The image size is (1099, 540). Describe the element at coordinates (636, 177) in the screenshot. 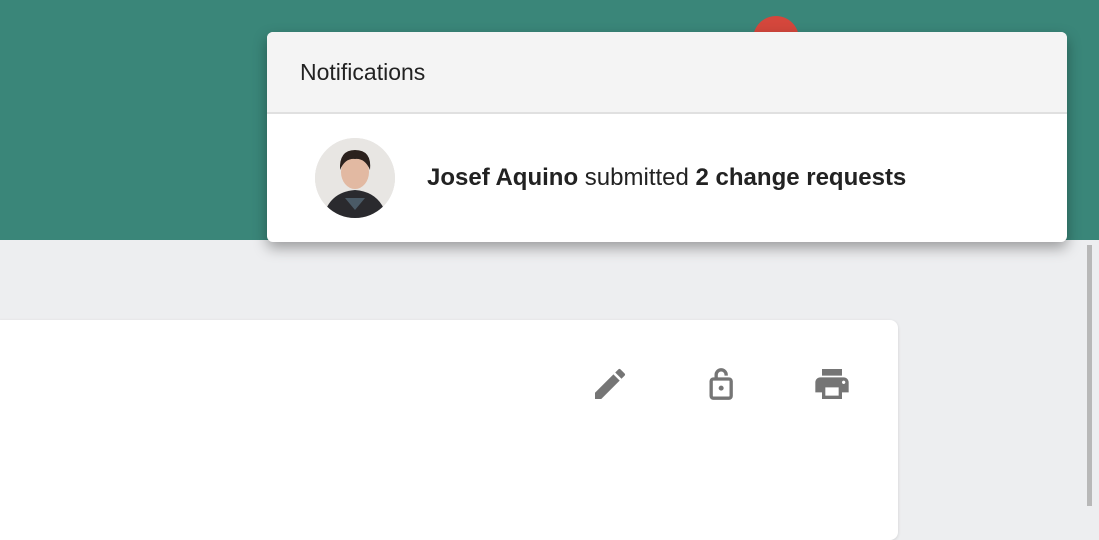

I see `notification-action: submitted` at that location.